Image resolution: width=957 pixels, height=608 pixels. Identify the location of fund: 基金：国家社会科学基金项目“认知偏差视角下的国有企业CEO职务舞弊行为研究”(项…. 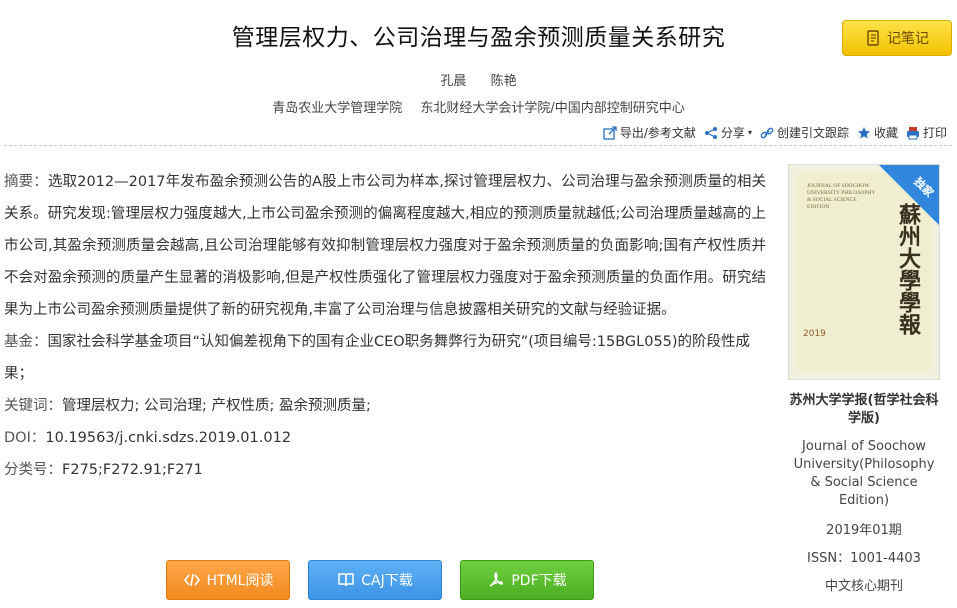
(385, 358).